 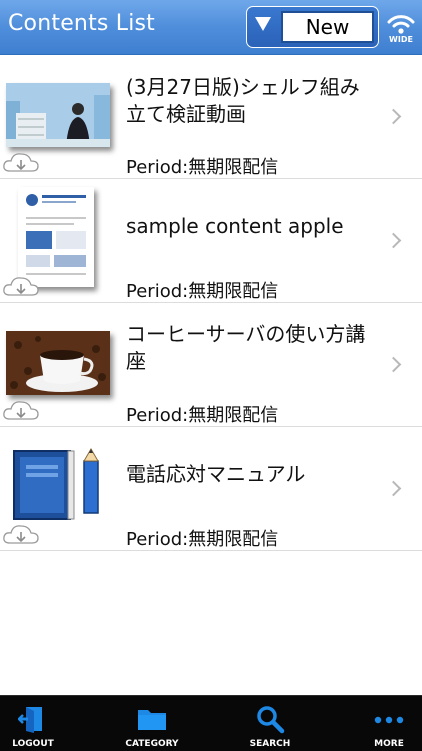 What do you see at coordinates (60, 485) in the screenshot?
I see `manual-thumbnail` at bounding box center [60, 485].